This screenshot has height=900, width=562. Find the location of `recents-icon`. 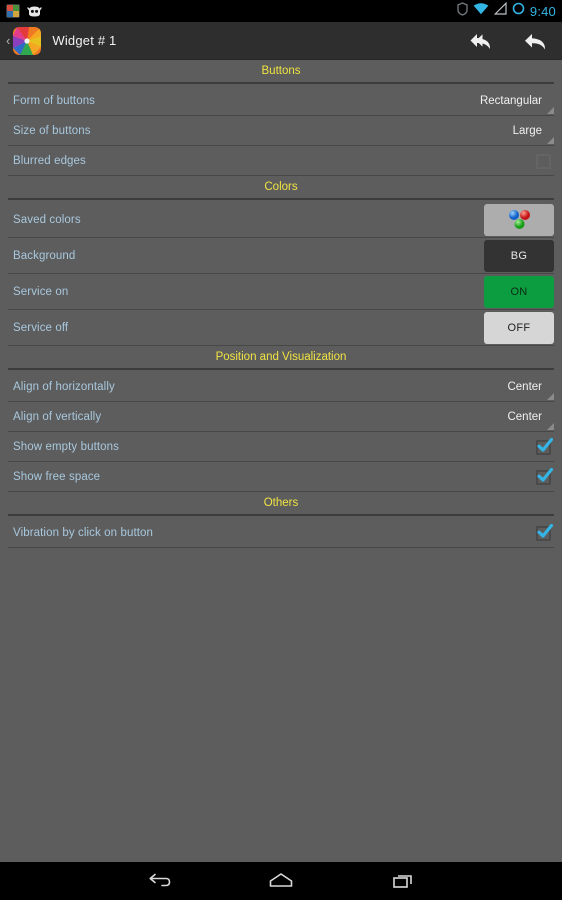

recents-icon is located at coordinates (402, 881).